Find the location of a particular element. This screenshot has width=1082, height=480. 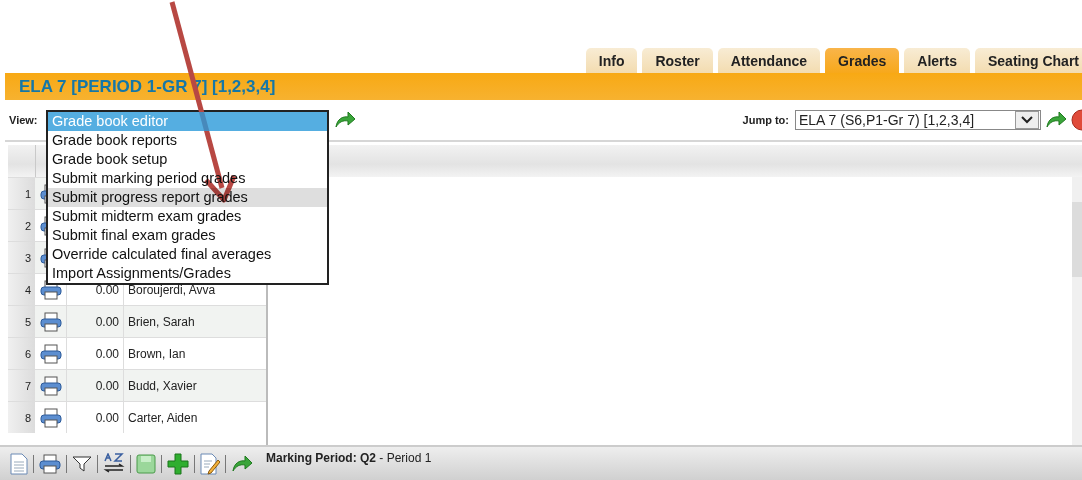

dropdown-option: Submit final exam grades is located at coordinates (187, 235).